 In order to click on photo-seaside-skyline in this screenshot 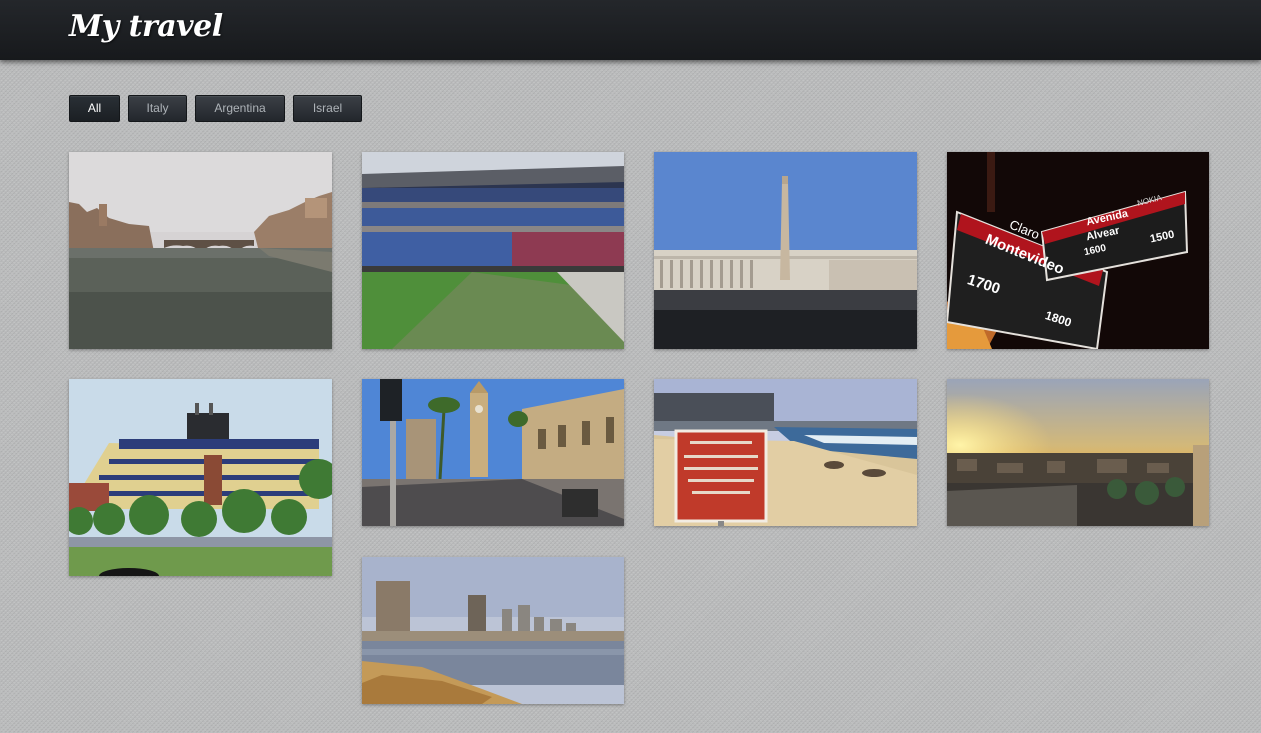, I will do `click(493, 630)`.